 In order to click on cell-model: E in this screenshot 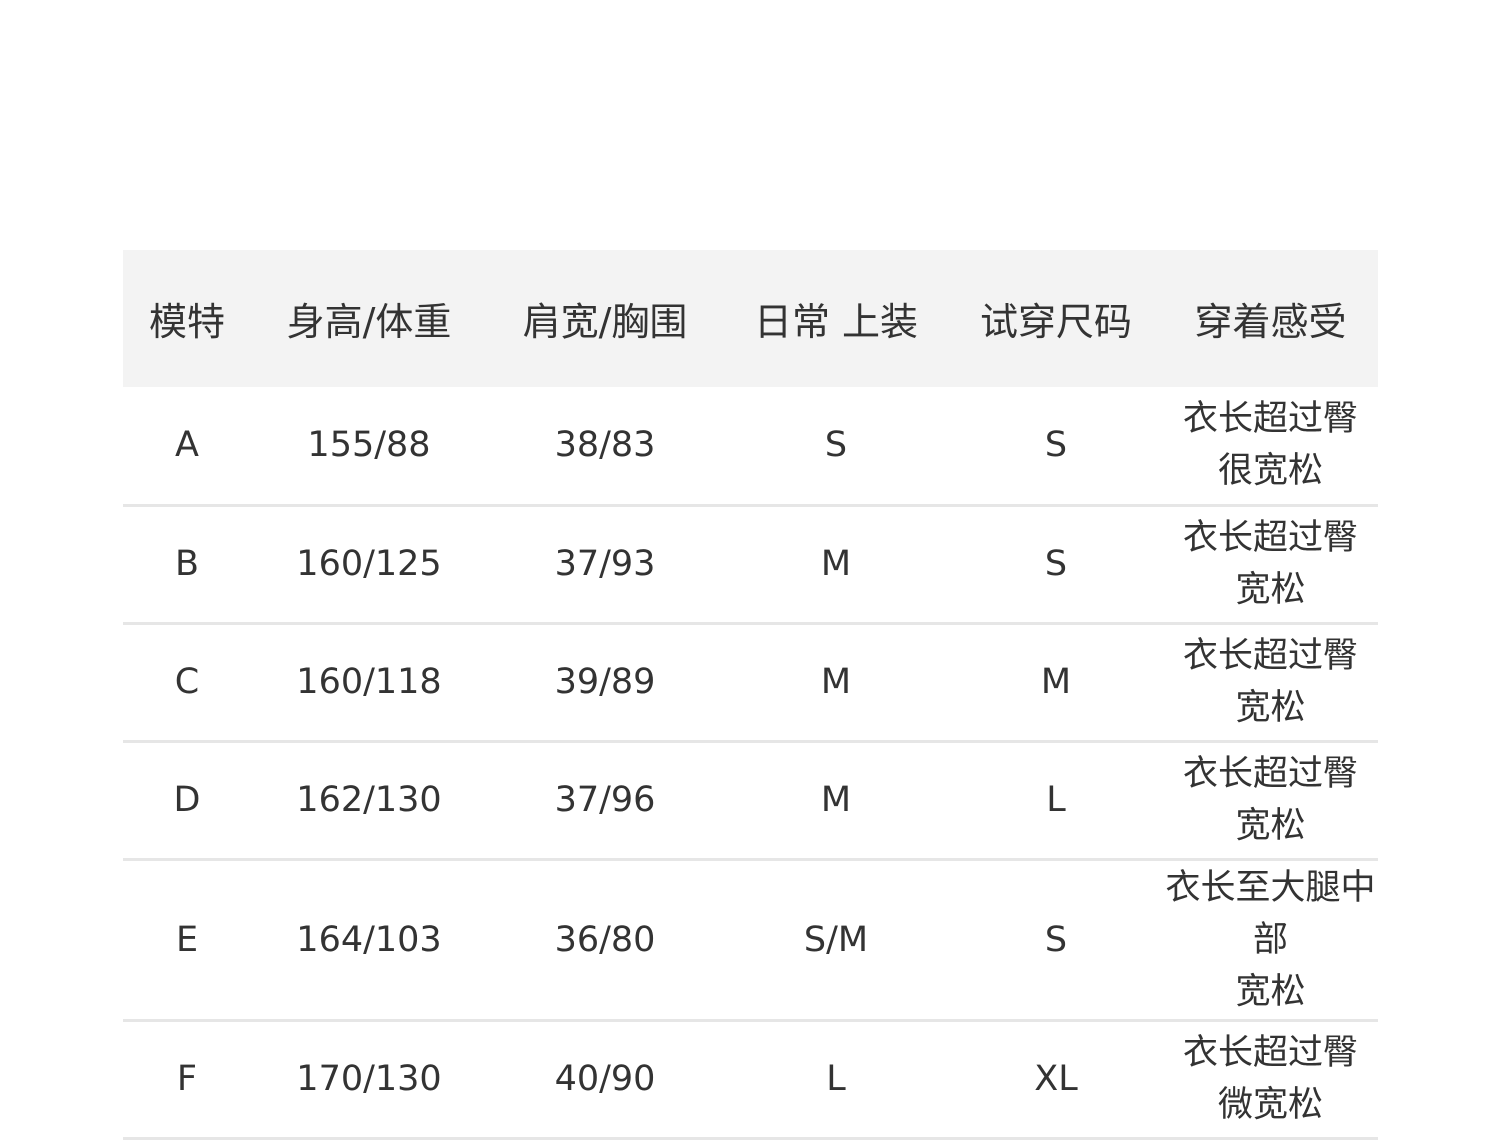, I will do `click(187, 940)`.